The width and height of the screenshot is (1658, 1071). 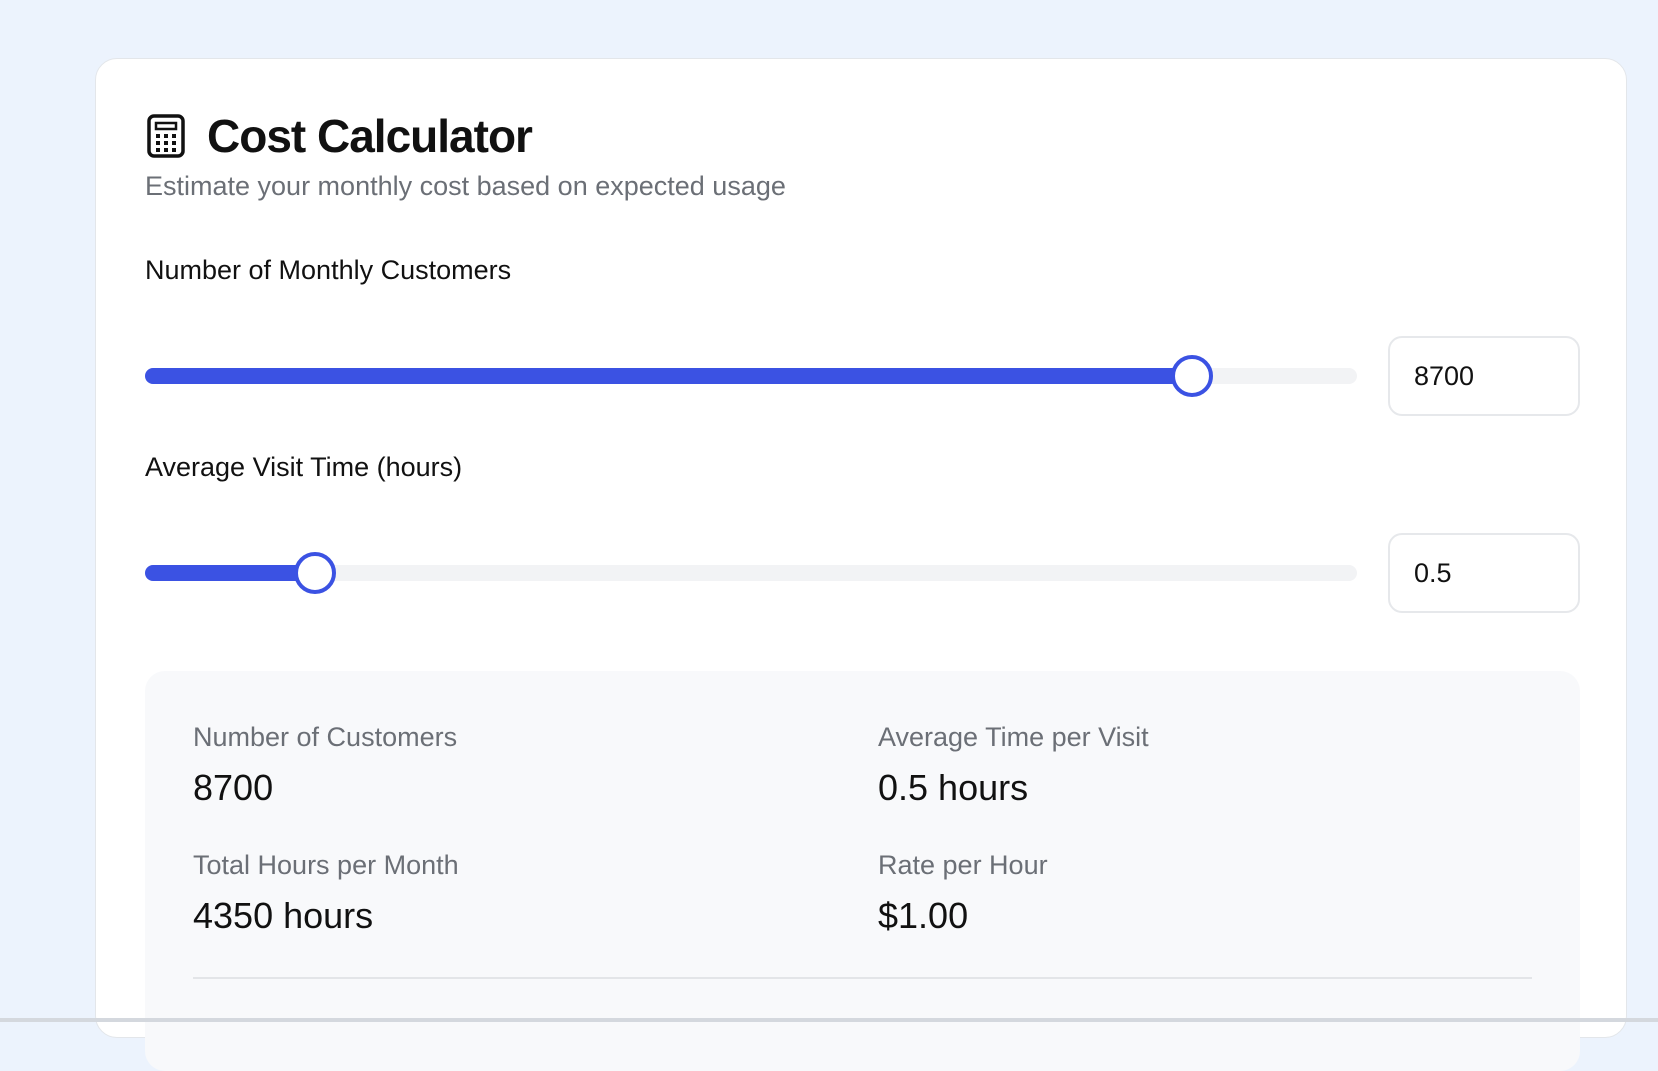 I want to click on summary-total-hours-label: Total Hours per Month, so click(x=326, y=865).